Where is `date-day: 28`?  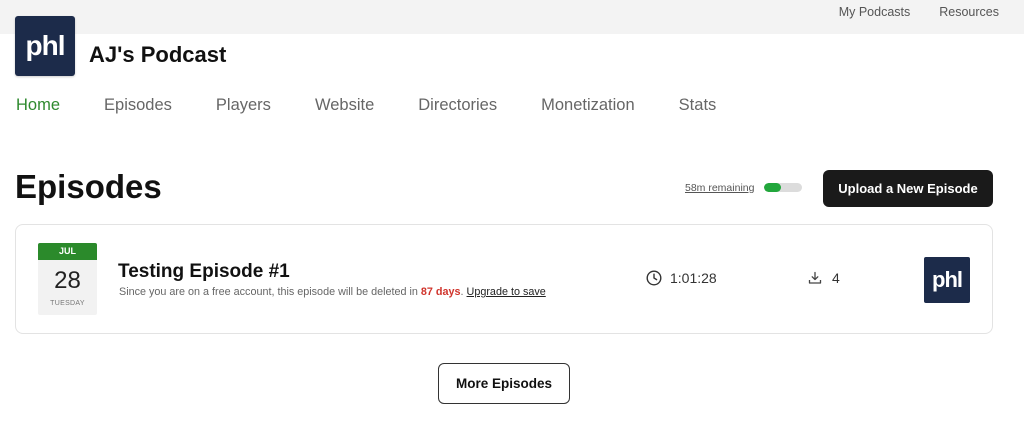 date-day: 28 is located at coordinates (67, 280).